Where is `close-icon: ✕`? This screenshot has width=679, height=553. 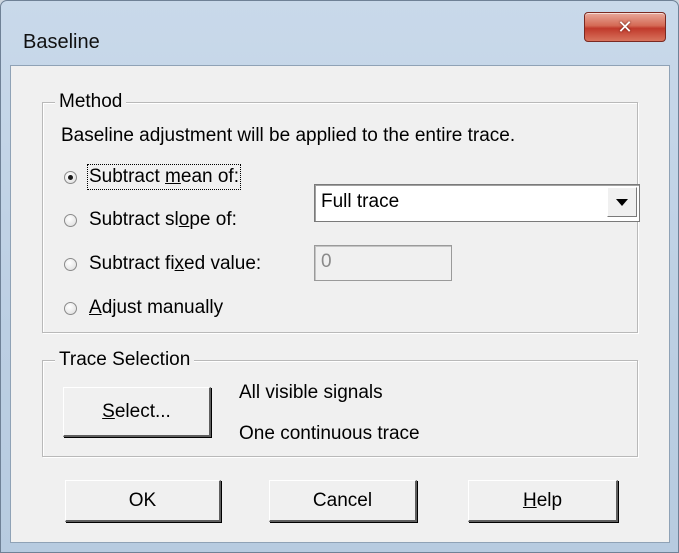 close-icon: ✕ is located at coordinates (625, 27).